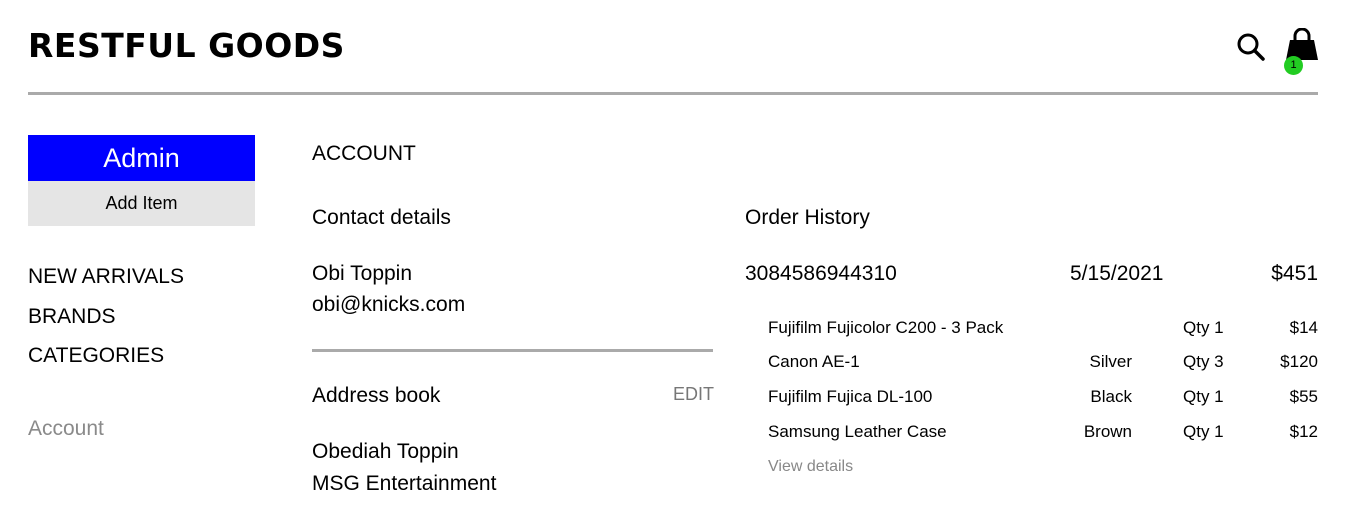  Describe the element at coordinates (1303, 396) in the screenshot. I see `order-item-price: $55` at that location.